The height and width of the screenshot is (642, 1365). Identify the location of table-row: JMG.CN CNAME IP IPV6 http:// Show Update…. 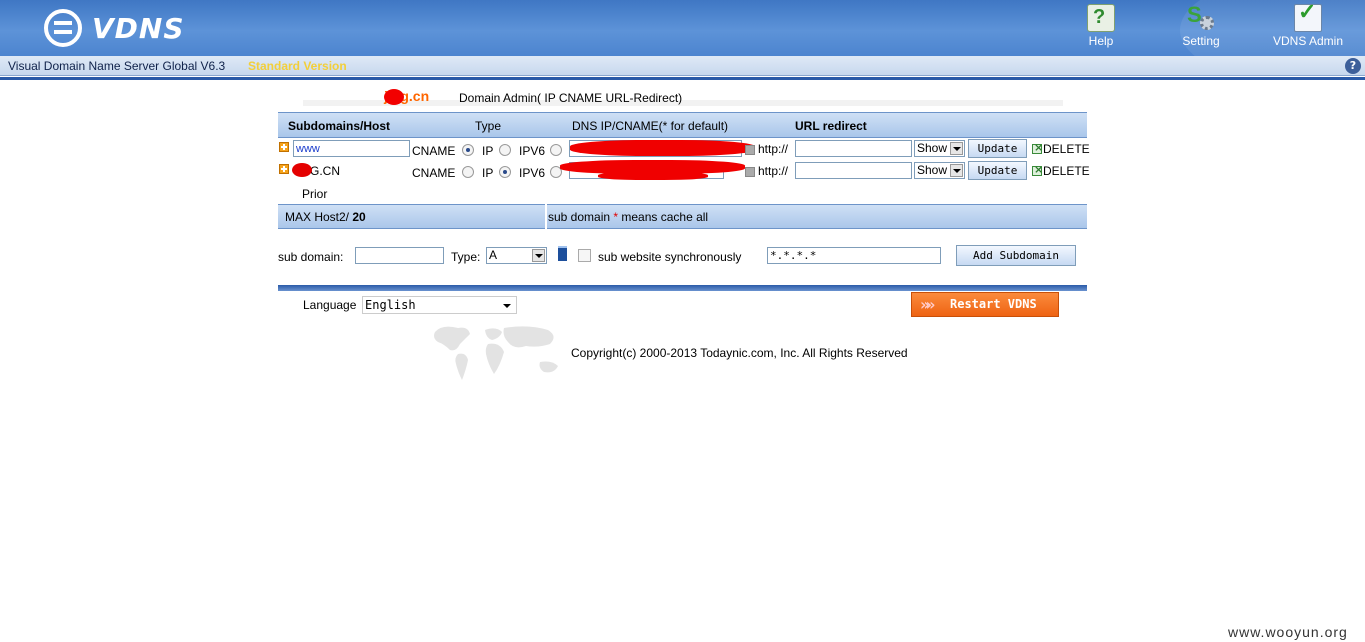
(684, 171).